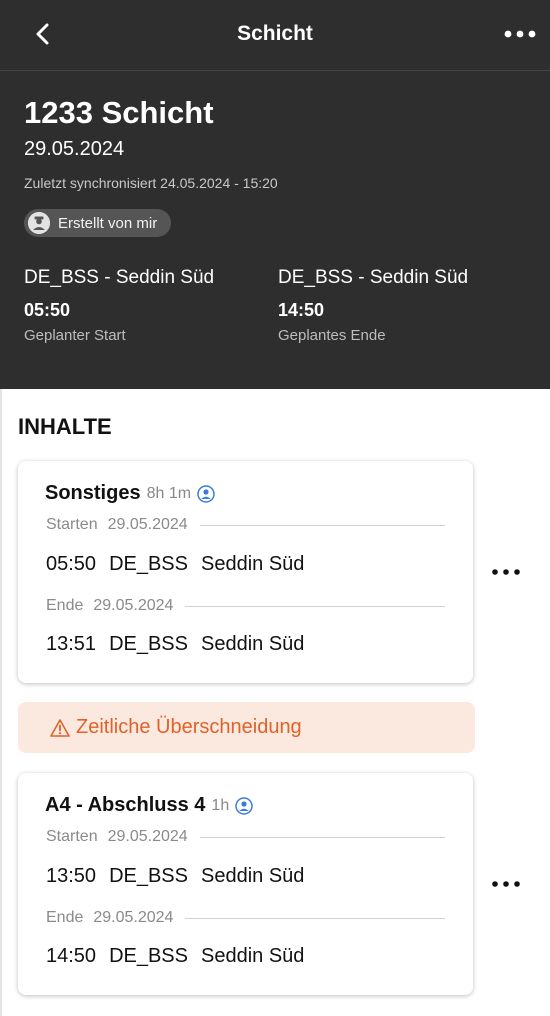 The width and height of the screenshot is (550, 1016). What do you see at coordinates (332, 335) in the screenshot?
I see `end-caption: Geplantes Ende` at bounding box center [332, 335].